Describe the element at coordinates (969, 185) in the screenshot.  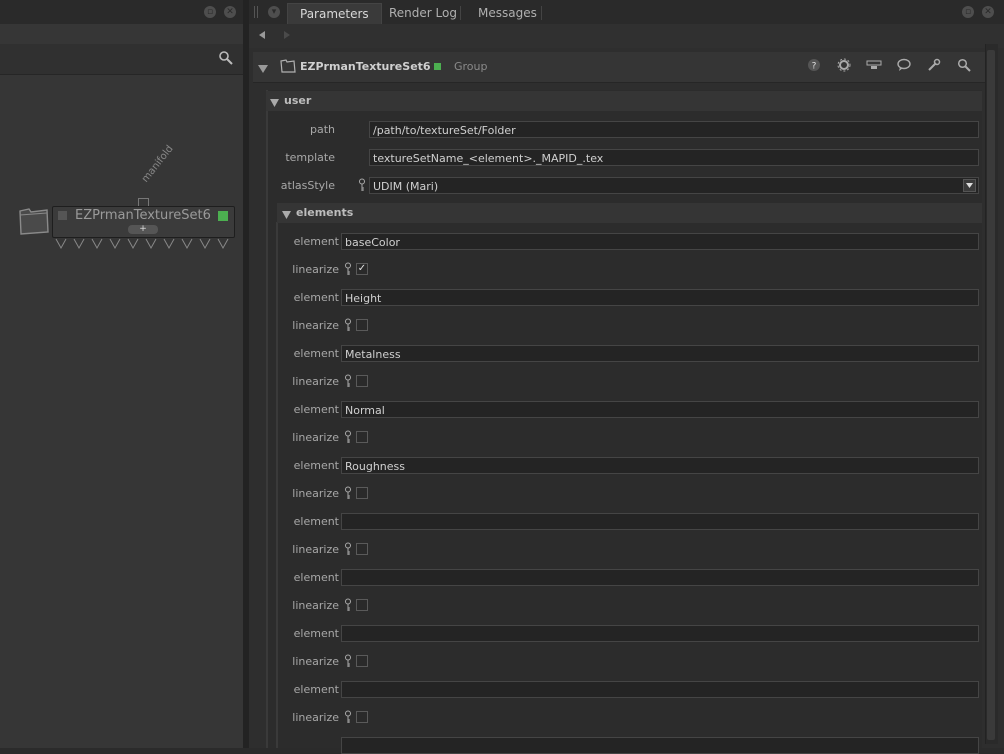
I see `dropdown-arrow-icon` at that location.